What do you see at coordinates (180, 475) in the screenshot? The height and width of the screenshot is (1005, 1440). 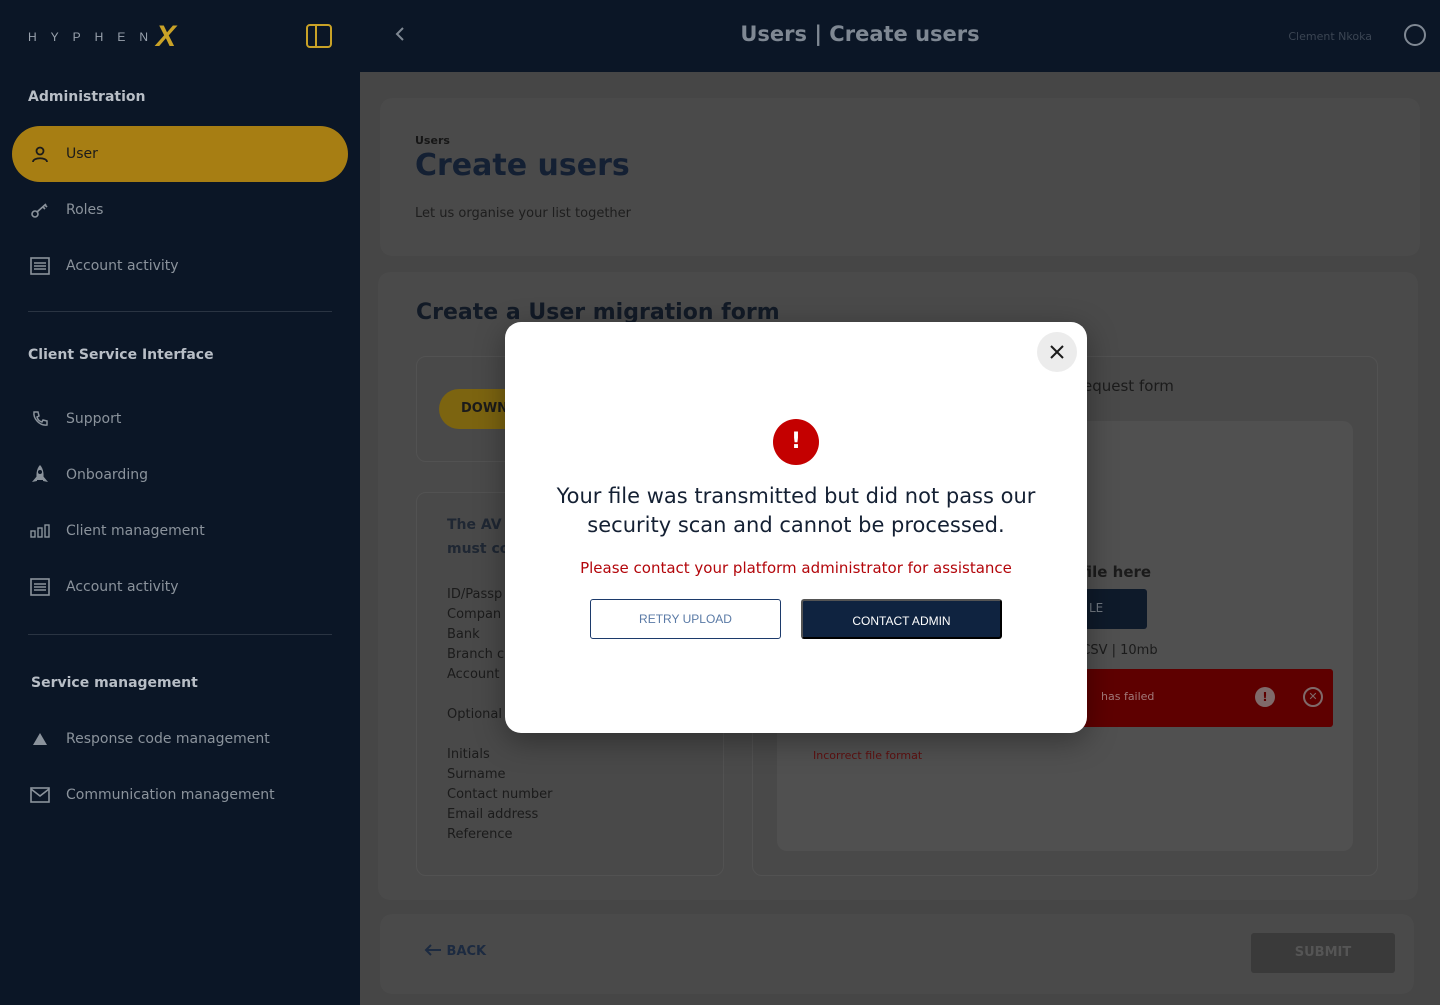 I see `sidebar-item-onboarding: Onboarding` at bounding box center [180, 475].